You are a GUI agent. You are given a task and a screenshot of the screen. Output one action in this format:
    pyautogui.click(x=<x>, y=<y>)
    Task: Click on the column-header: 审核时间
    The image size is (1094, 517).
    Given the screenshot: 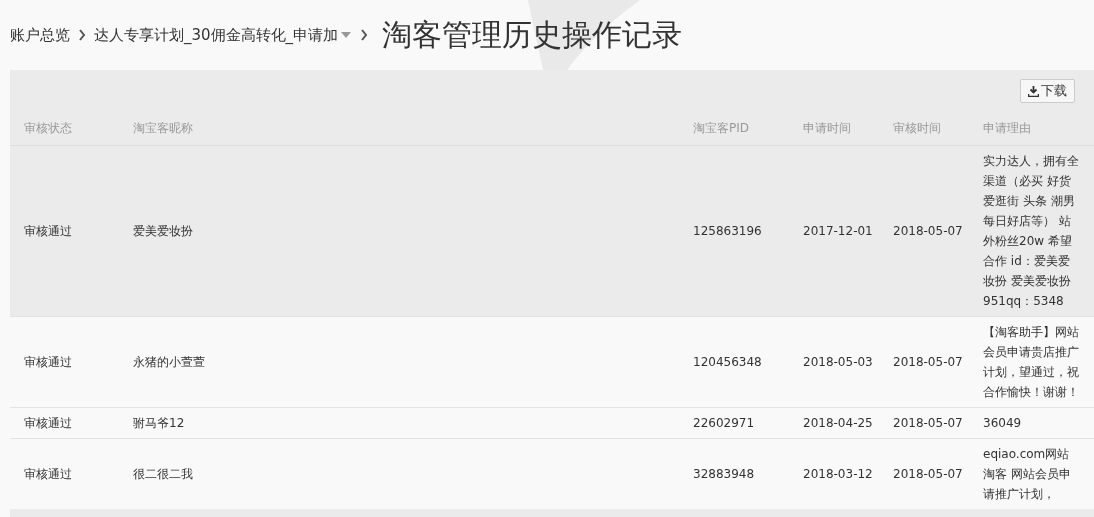 What is the action you would take?
    pyautogui.click(x=917, y=128)
    